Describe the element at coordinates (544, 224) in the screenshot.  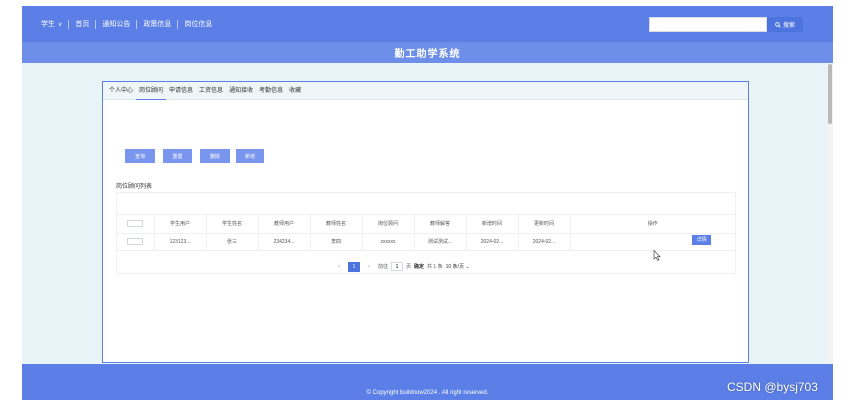
I see `col-header: 更新时间` at that location.